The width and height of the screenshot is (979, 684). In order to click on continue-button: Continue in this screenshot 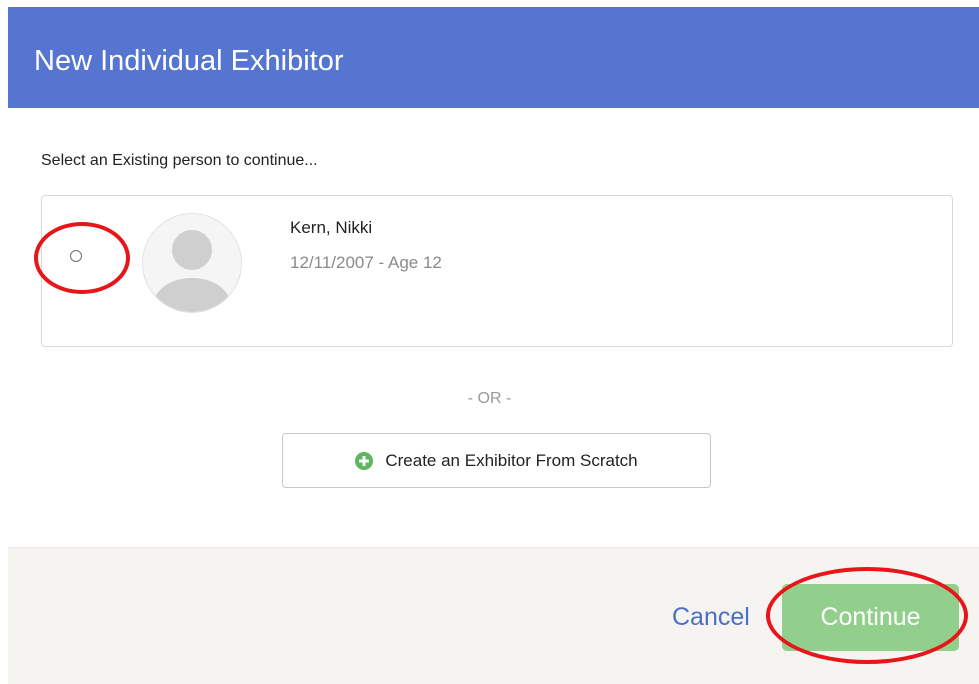, I will do `click(870, 617)`.